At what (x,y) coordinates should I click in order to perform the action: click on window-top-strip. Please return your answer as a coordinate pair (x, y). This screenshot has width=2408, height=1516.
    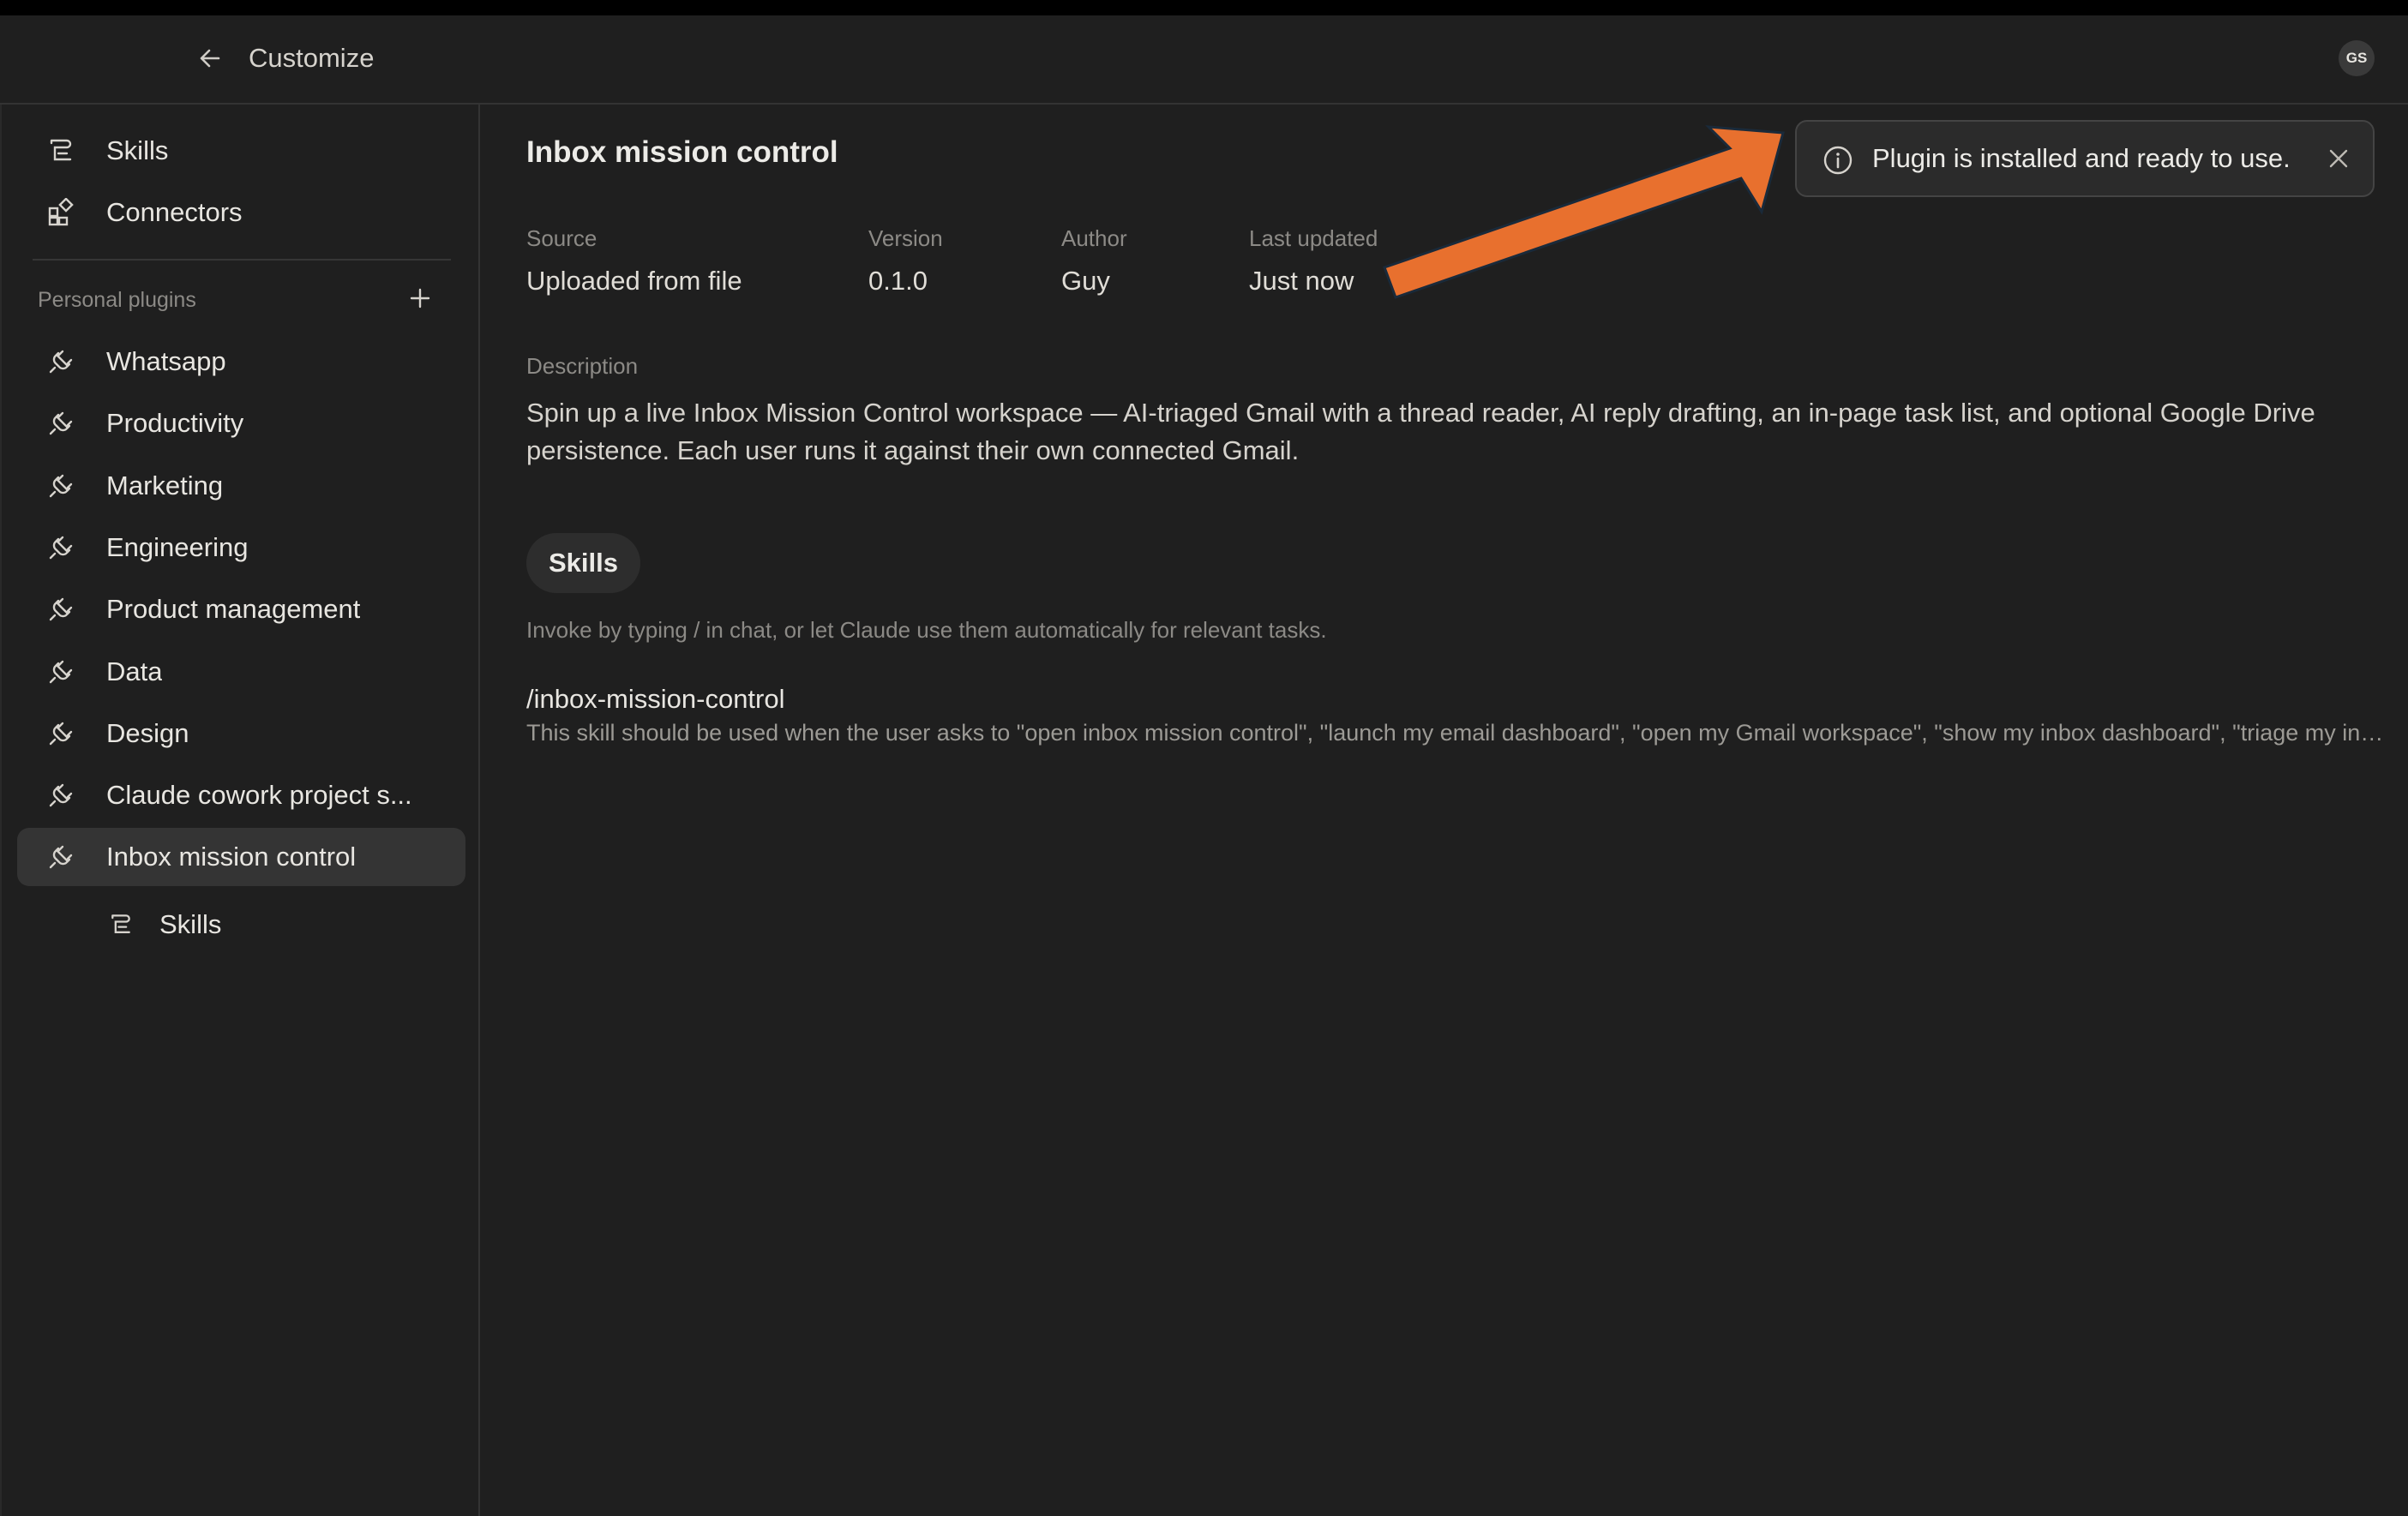
    Looking at the image, I should click on (1204, 7).